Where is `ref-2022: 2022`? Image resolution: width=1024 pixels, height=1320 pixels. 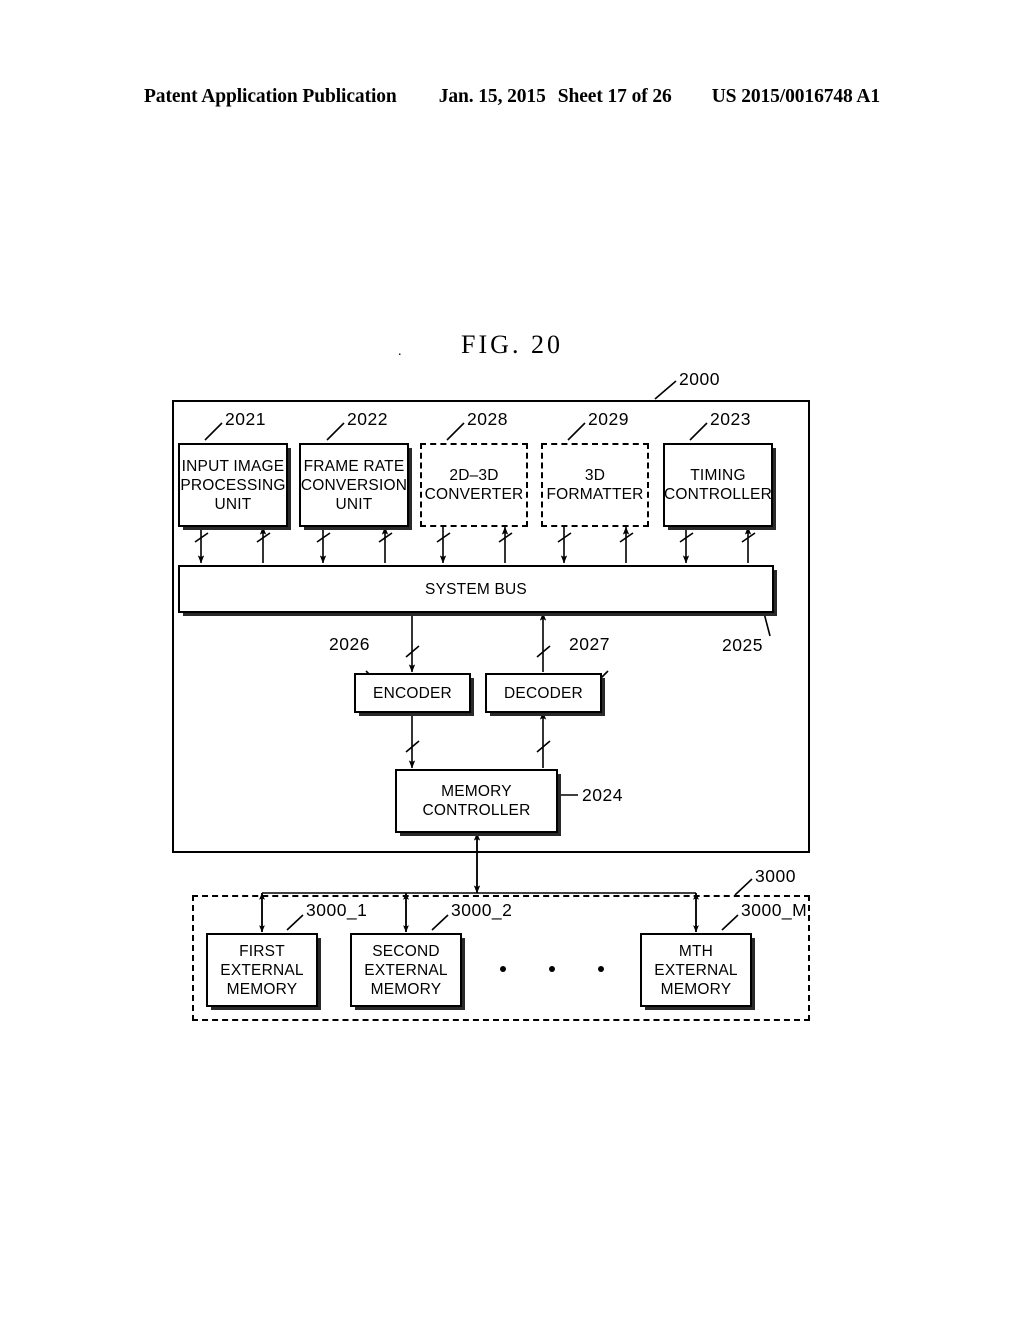 ref-2022: 2022 is located at coordinates (367, 419).